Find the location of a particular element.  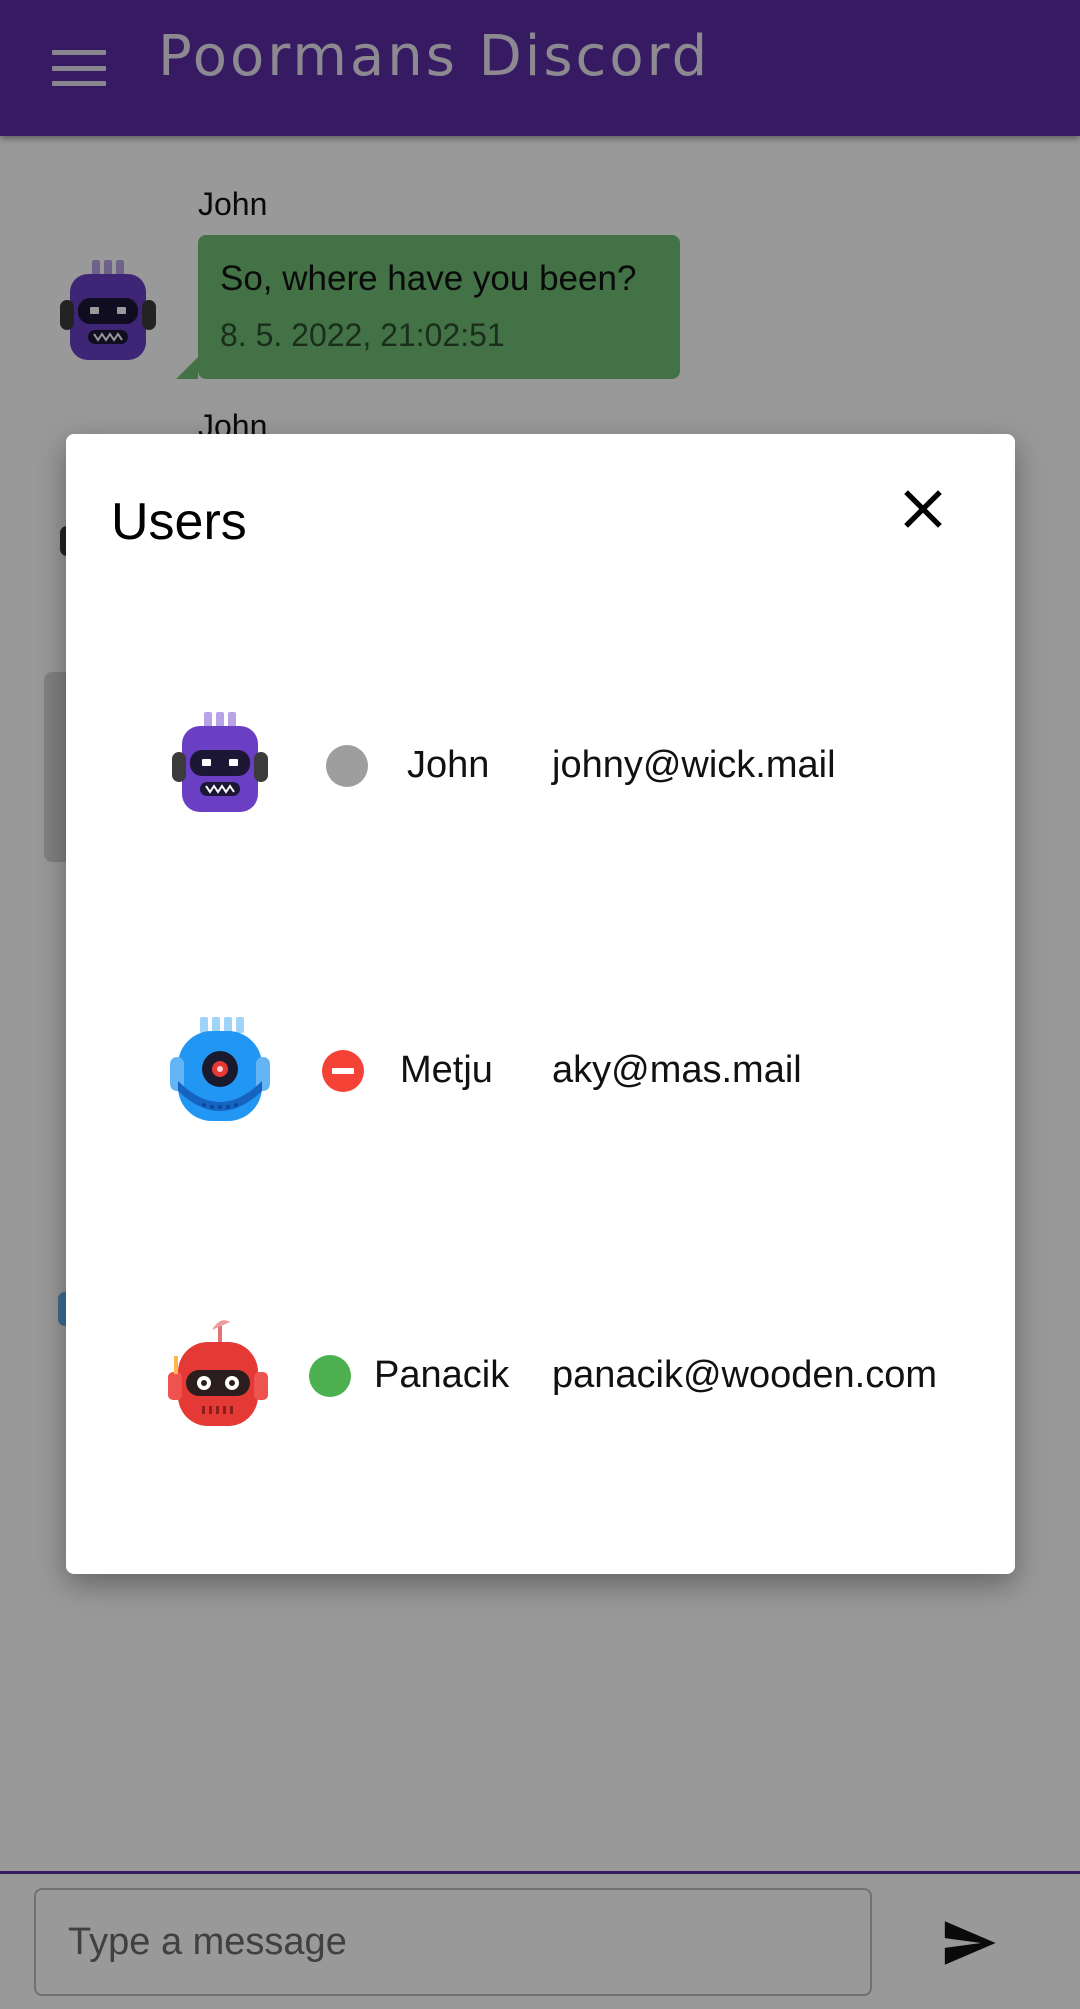

user-email: johny@wick.mail is located at coordinates (694, 765).